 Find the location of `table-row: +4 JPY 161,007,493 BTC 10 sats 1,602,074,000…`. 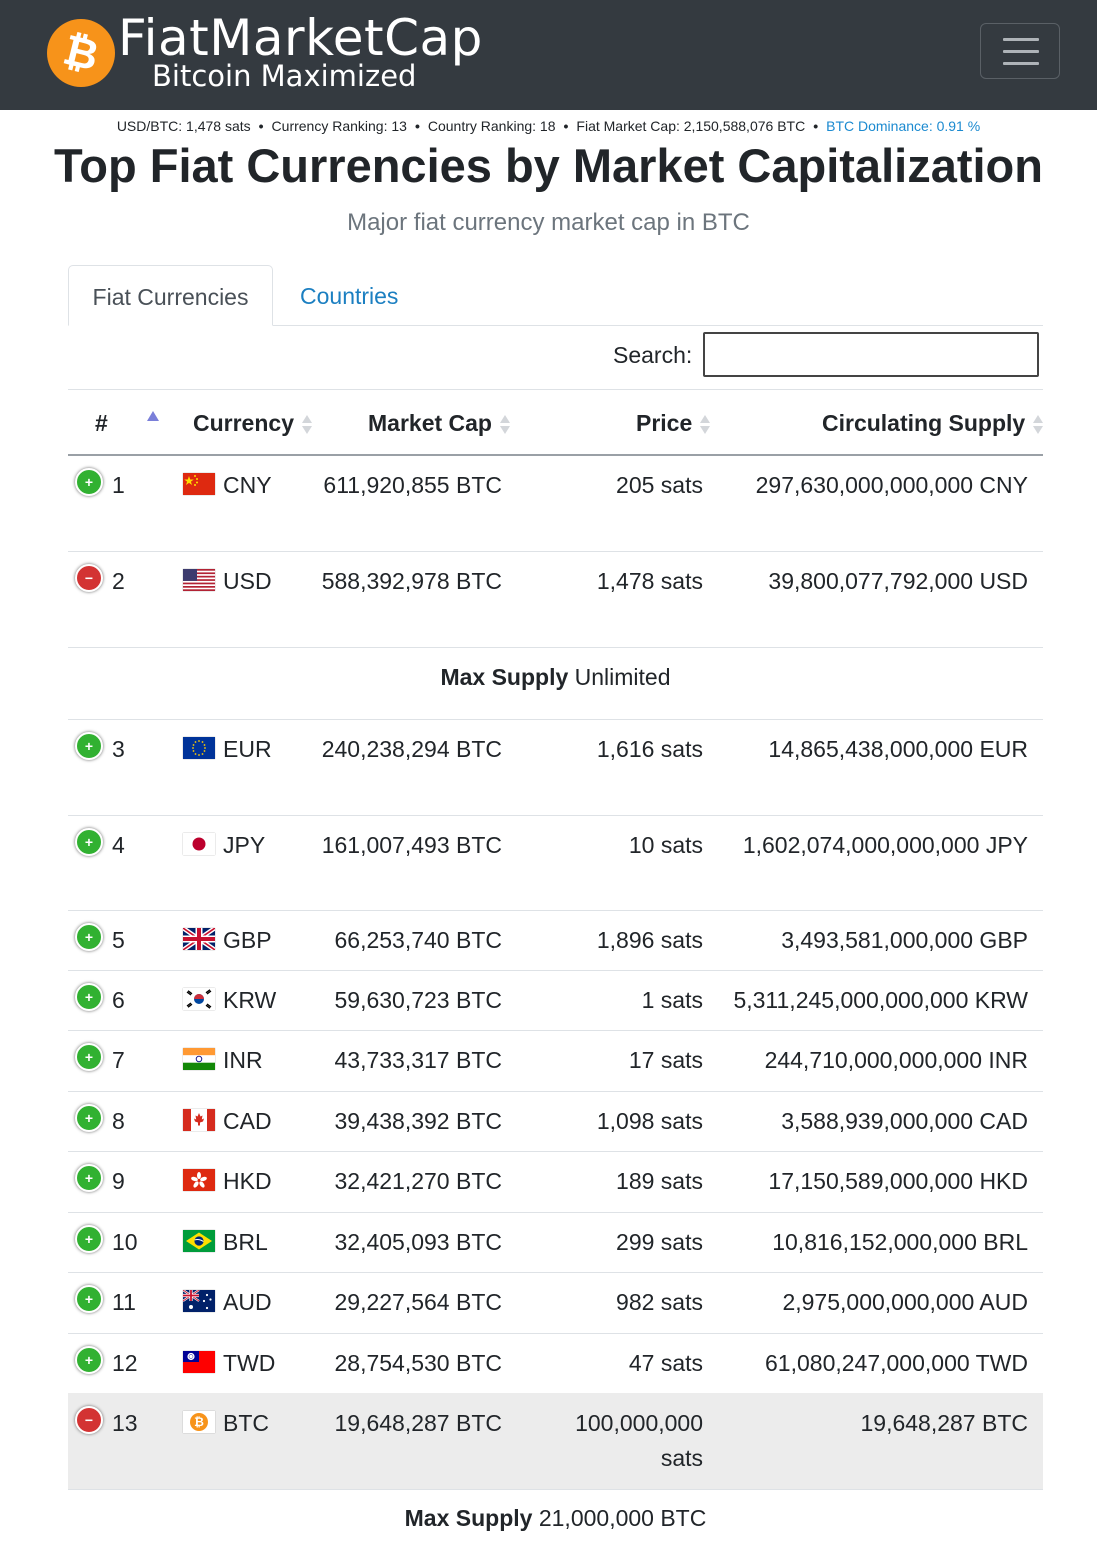

table-row: +4 JPY 161,007,493 BTC 10 sats 1,602,074,000… is located at coordinates (555, 862).